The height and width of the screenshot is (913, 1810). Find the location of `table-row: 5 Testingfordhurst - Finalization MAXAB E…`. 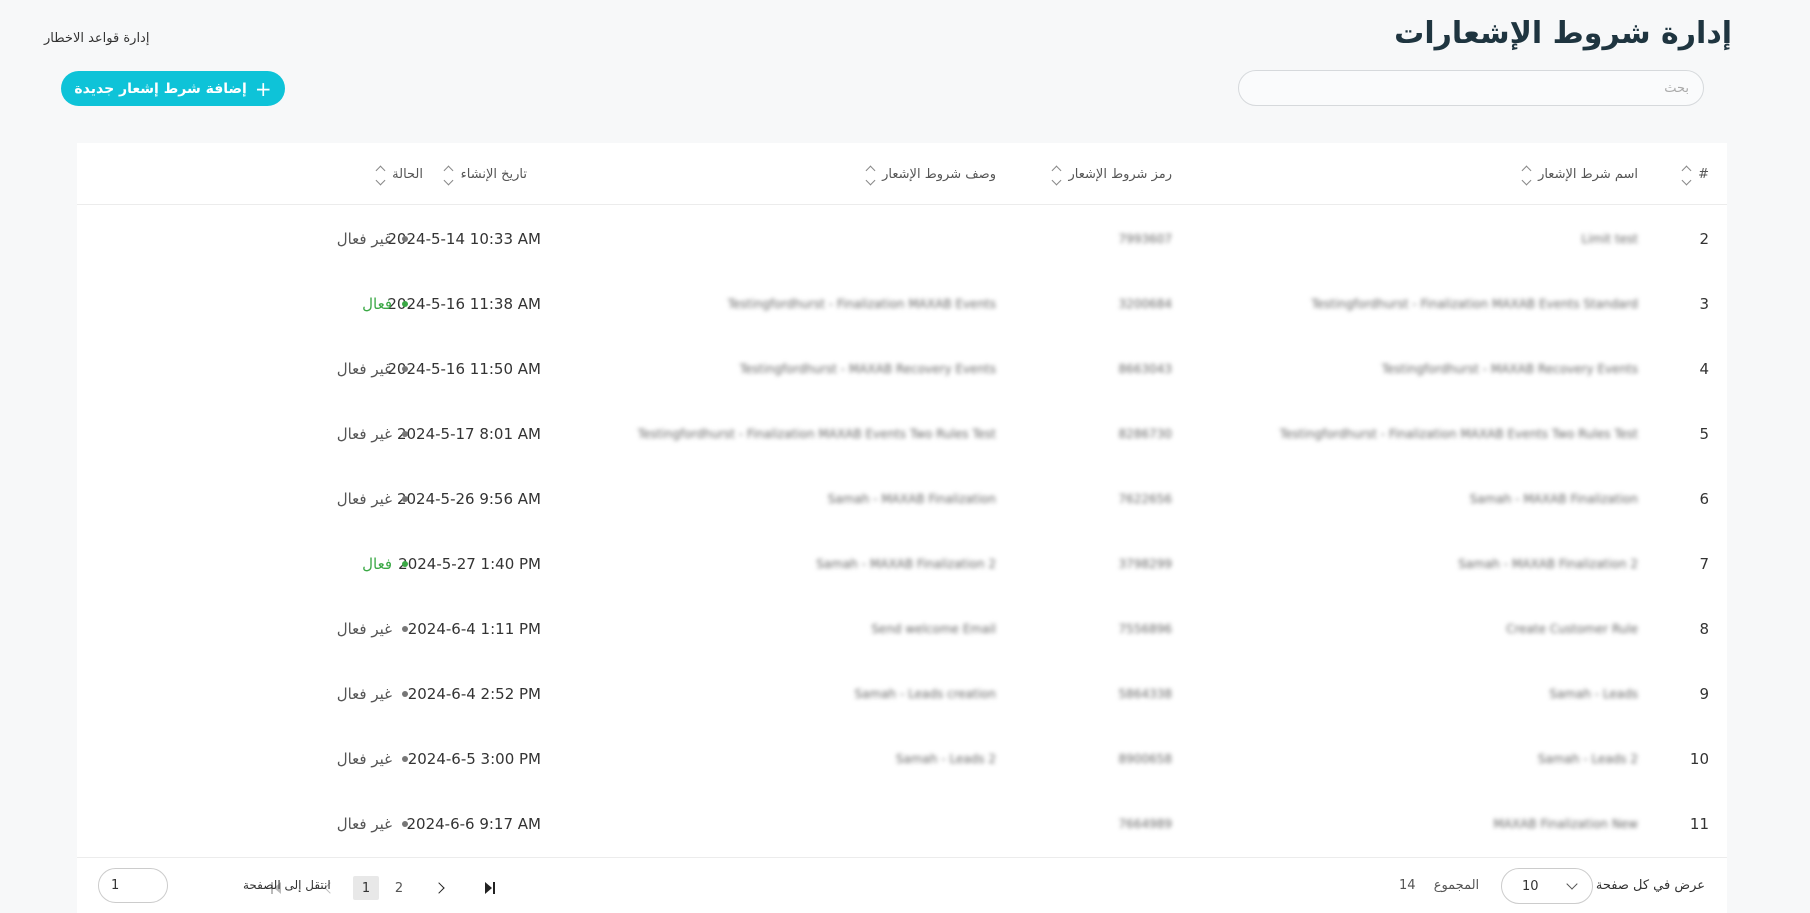

table-row: 5 Testingfordhurst - Finalization MAXAB E… is located at coordinates (902, 433).